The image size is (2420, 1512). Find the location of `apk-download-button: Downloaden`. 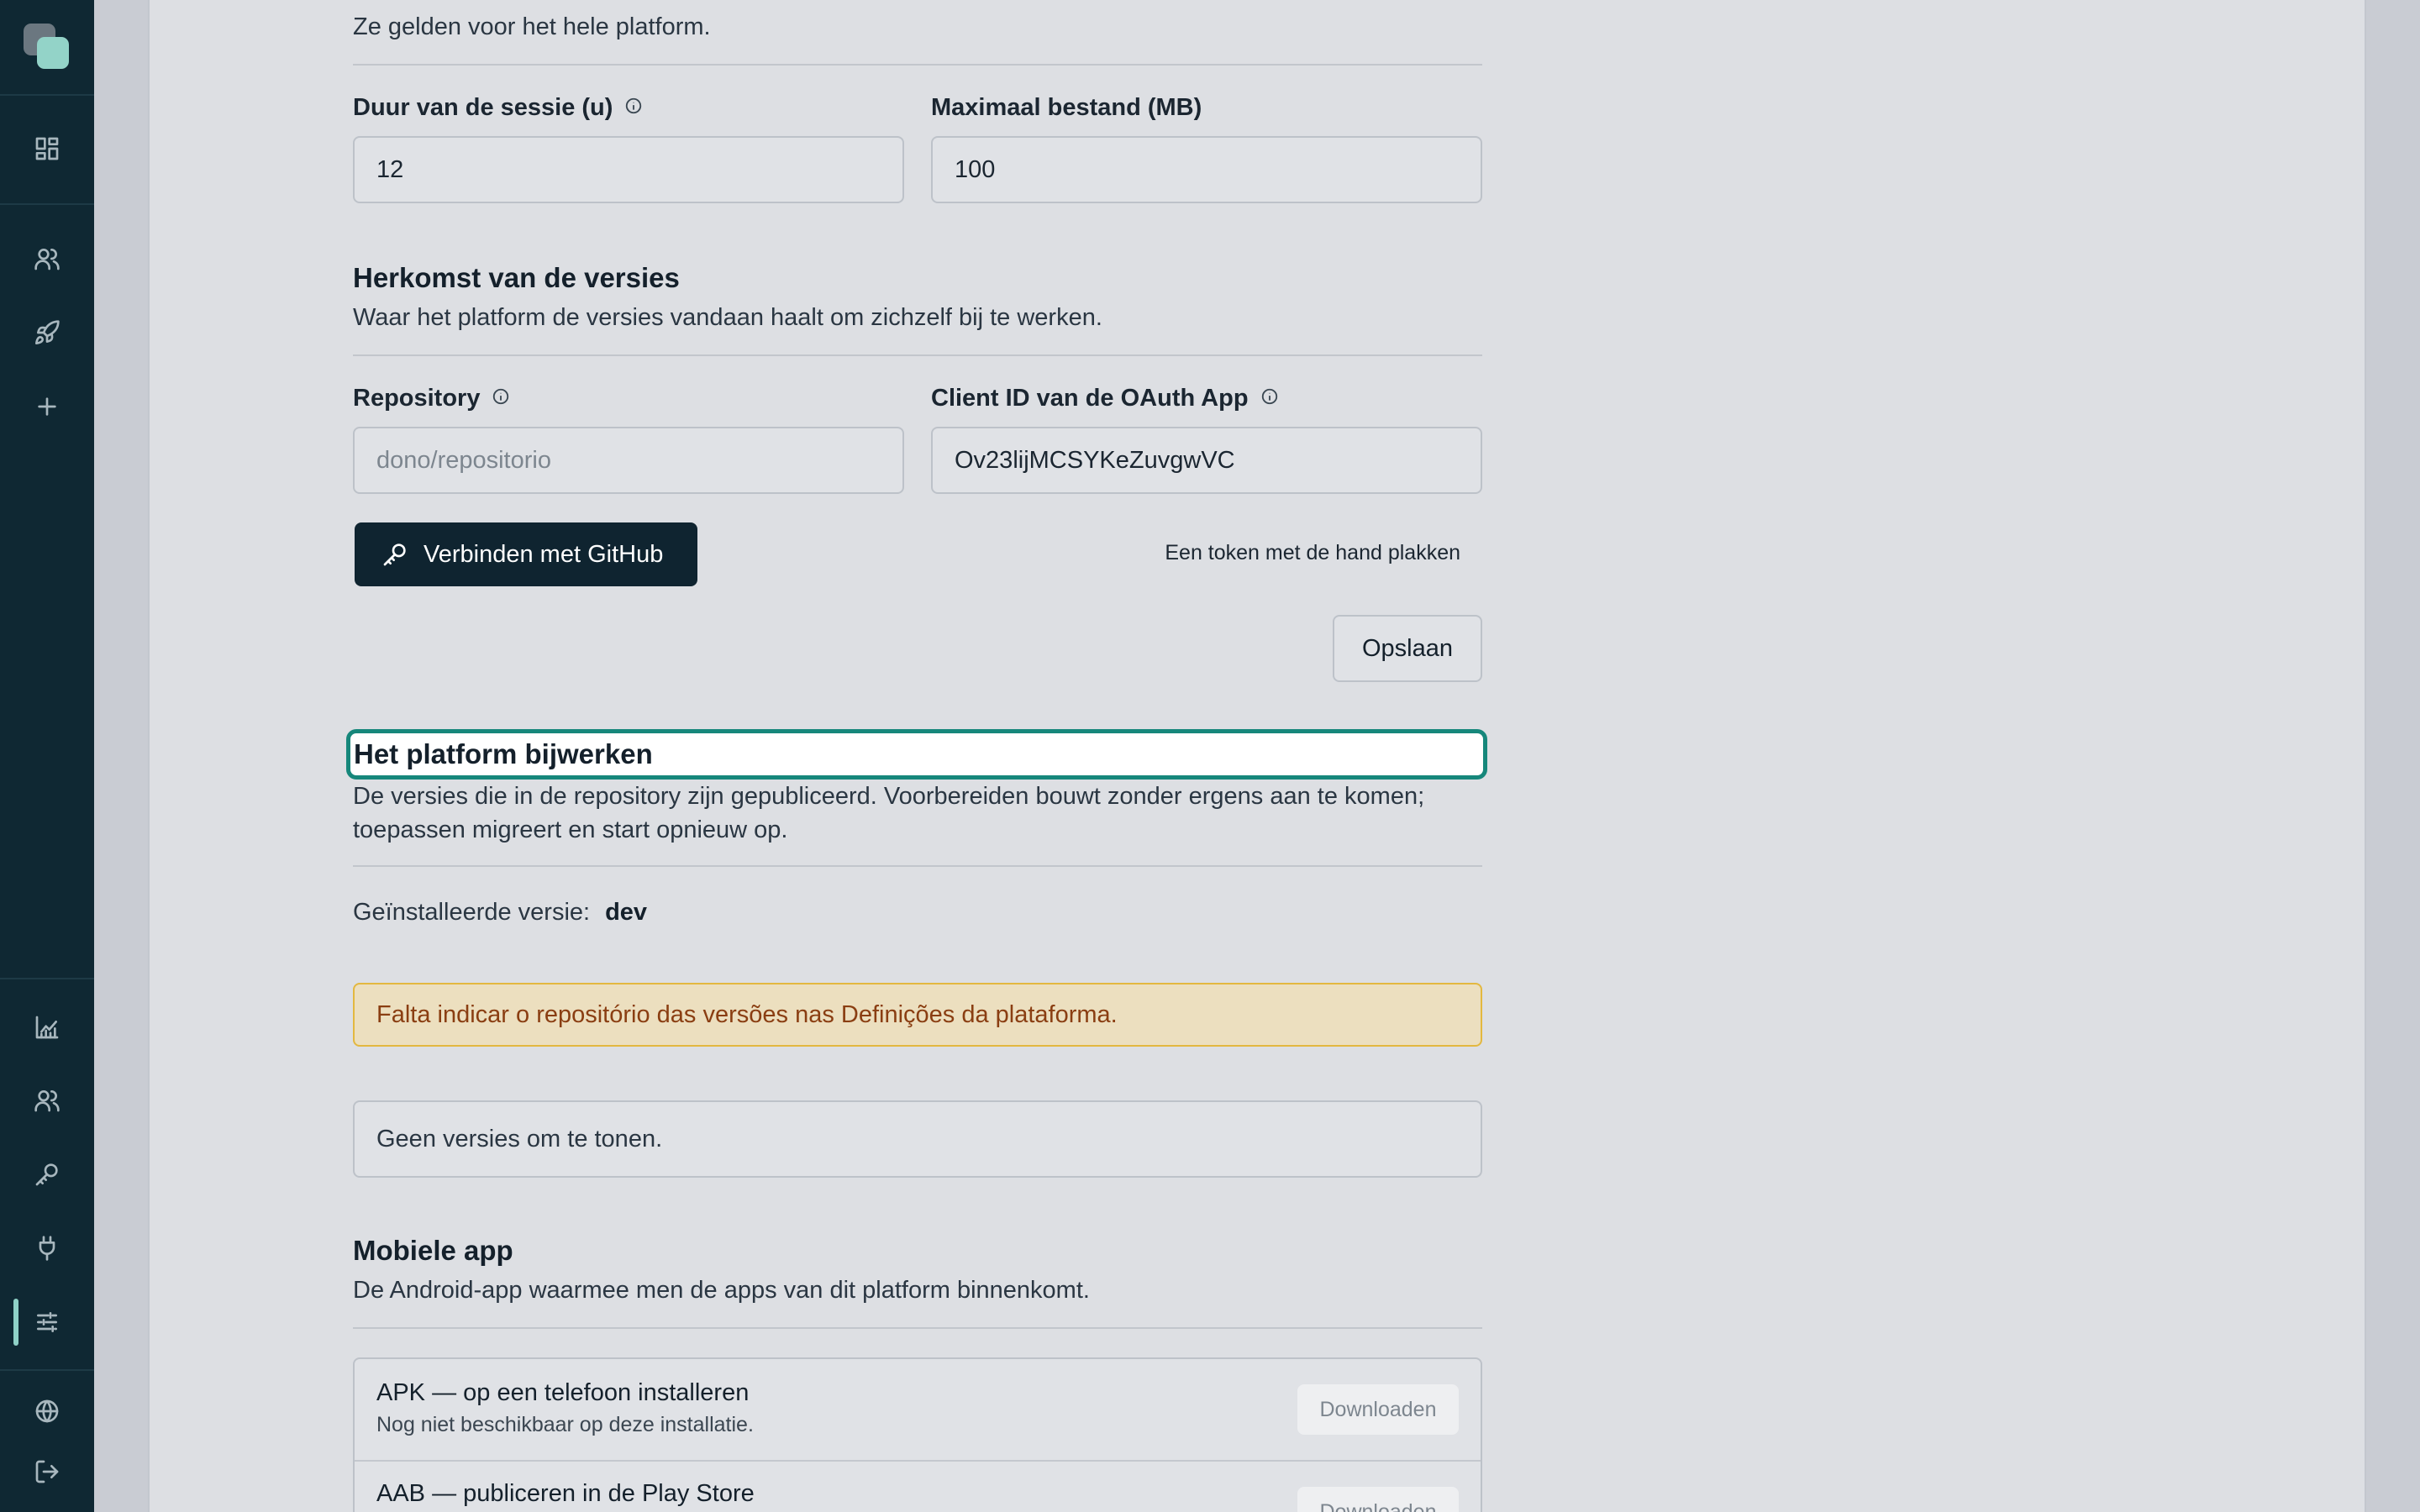

apk-download-button: Downloaden is located at coordinates (1378, 1409).